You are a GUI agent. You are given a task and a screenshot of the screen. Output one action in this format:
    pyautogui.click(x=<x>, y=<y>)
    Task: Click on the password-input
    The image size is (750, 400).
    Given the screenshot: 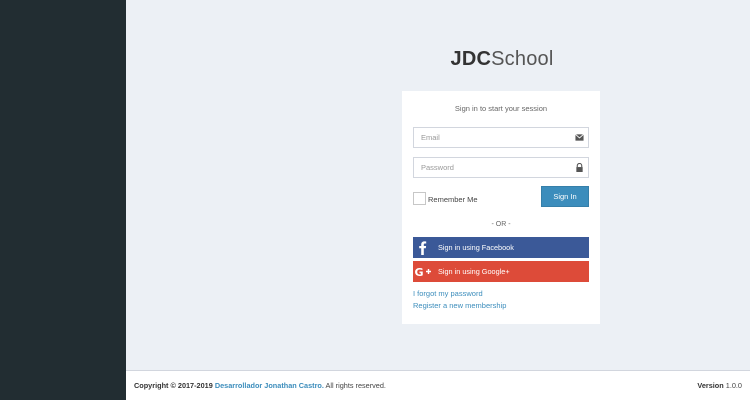 What is the action you would take?
    pyautogui.click(x=501, y=167)
    